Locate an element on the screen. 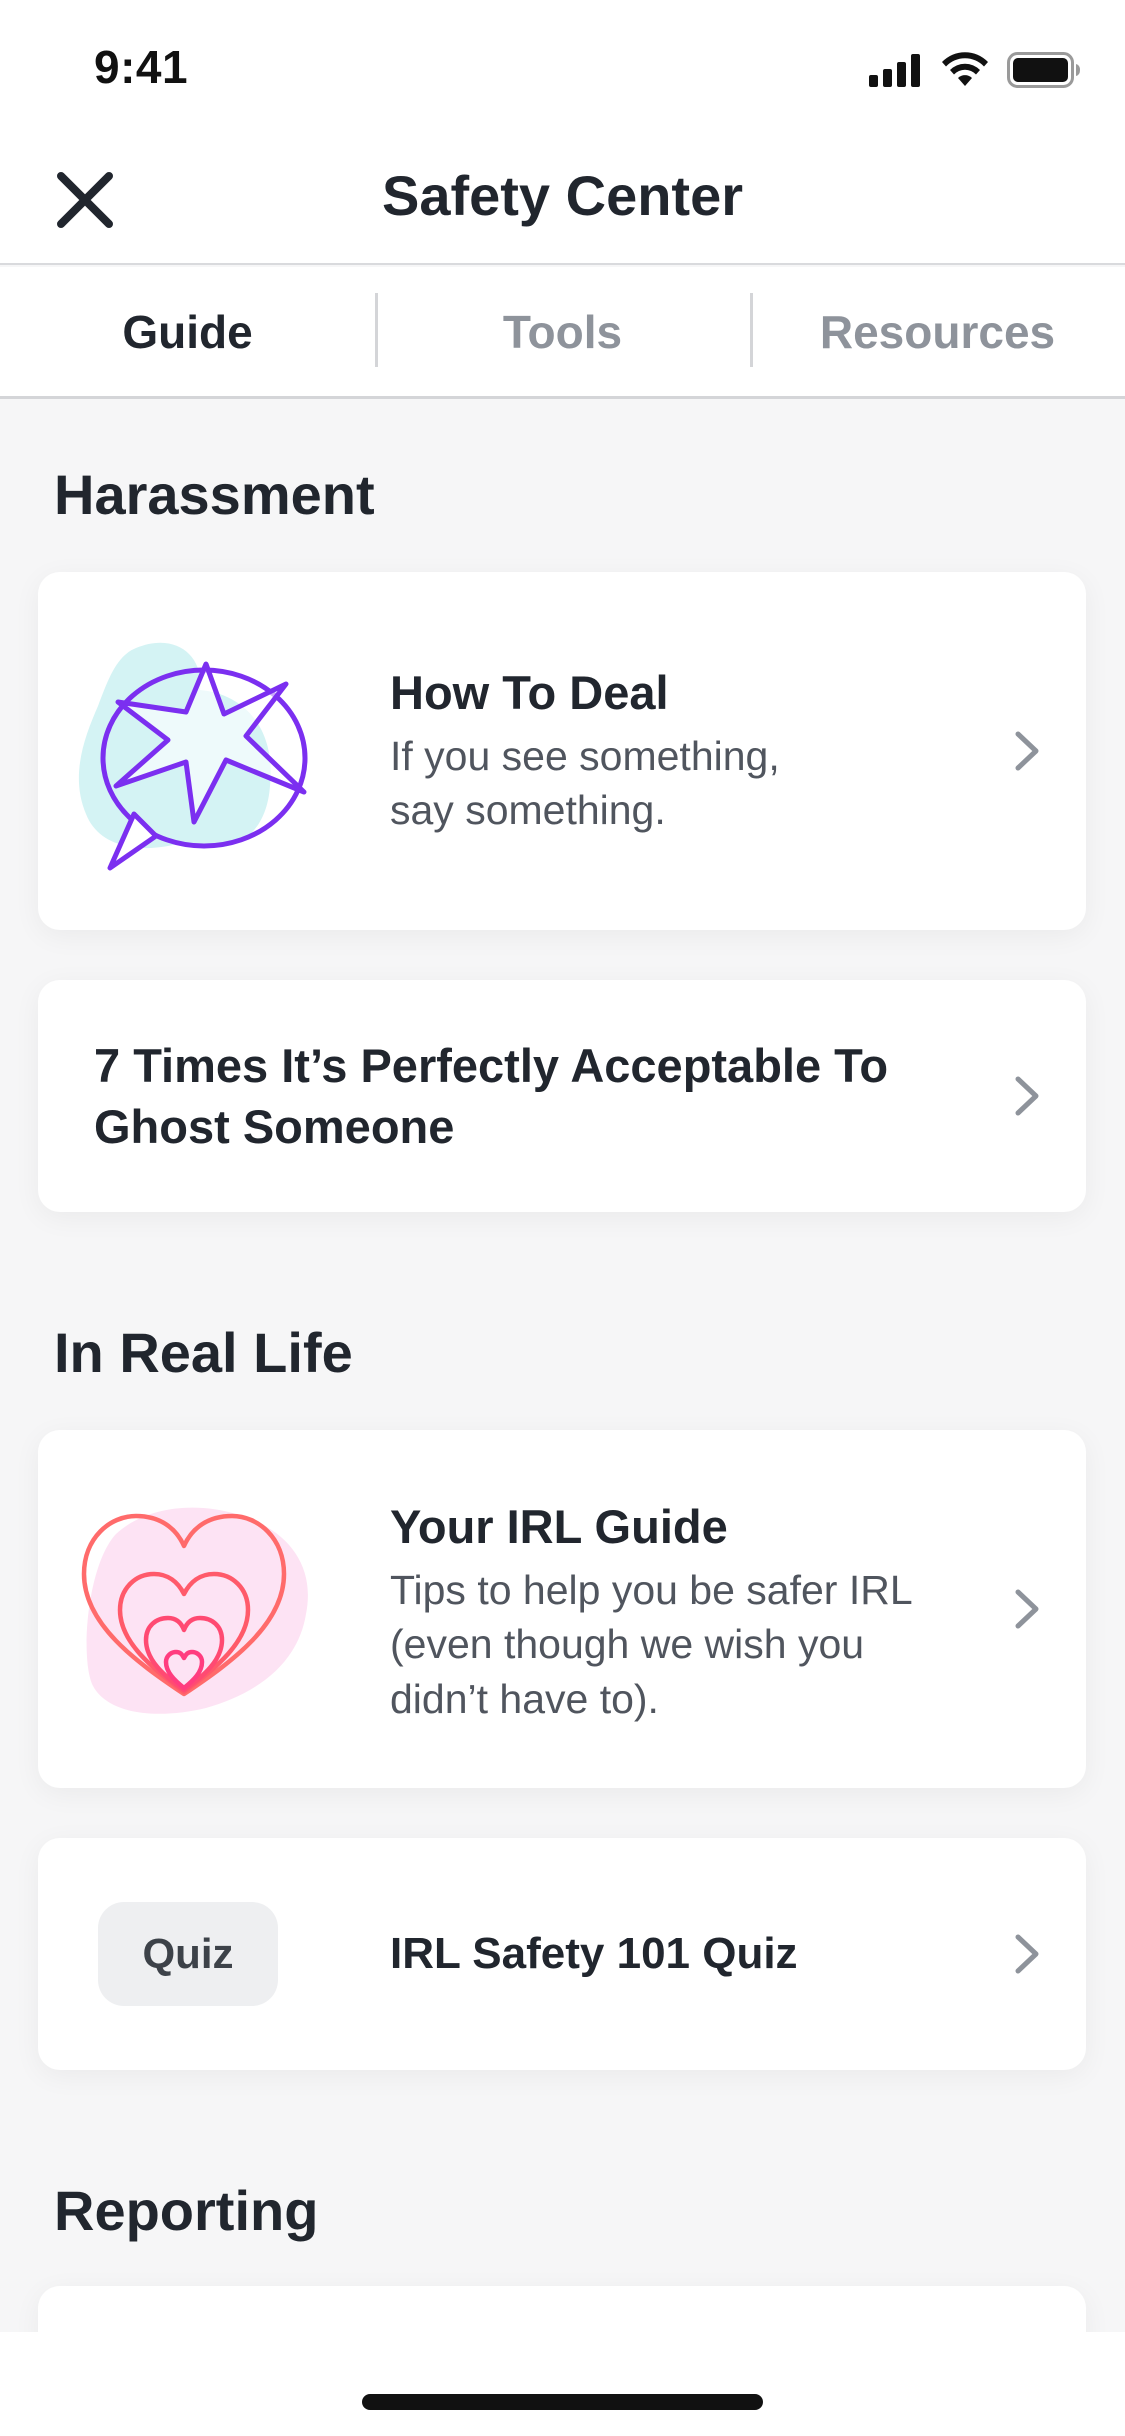 The image size is (1125, 2436). card-title: Your IRL Guide is located at coordinates (559, 1526).